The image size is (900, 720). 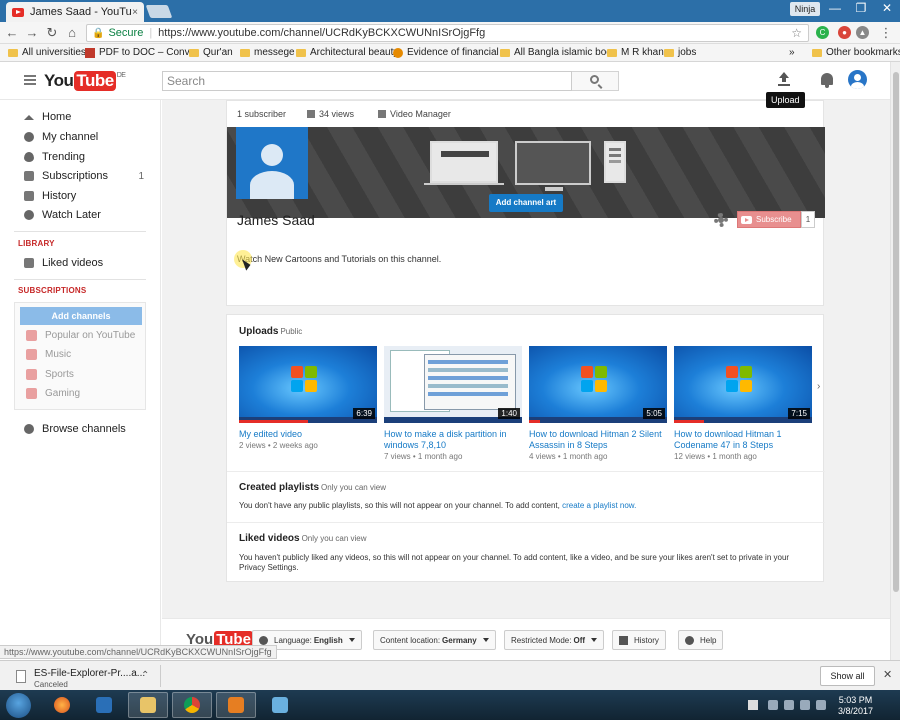 What do you see at coordinates (818, 386) in the screenshot?
I see `shelf-next-arrow-icon: ›` at bounding box center [818, 386].